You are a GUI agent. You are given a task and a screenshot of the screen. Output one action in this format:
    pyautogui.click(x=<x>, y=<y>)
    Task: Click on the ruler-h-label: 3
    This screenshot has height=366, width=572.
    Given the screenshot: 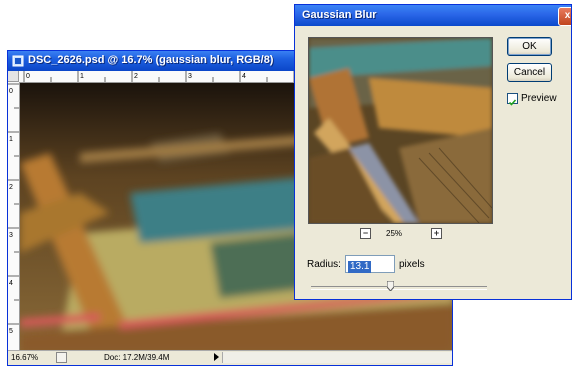 What is the action you would take?
    pyautogui.click(x=190, y=76)
    